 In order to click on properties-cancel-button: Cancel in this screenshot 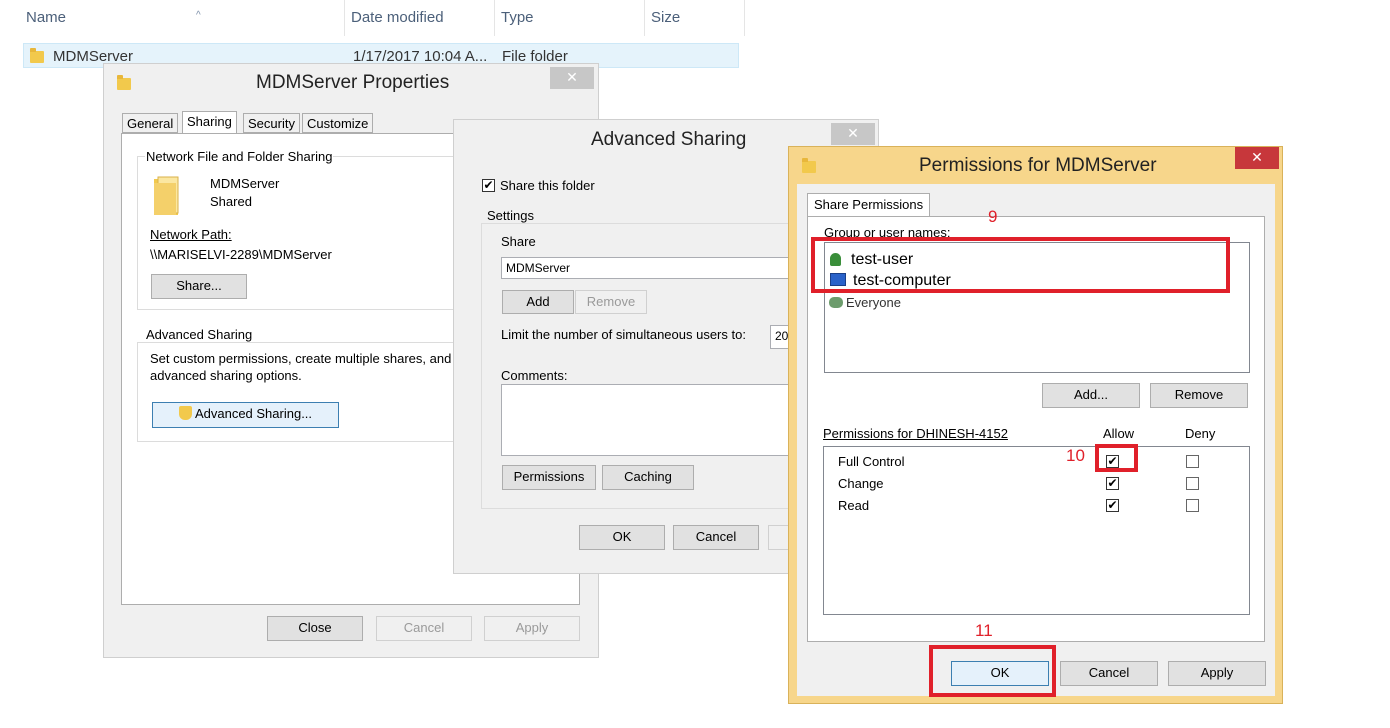, I will do `click(424, 628)`.